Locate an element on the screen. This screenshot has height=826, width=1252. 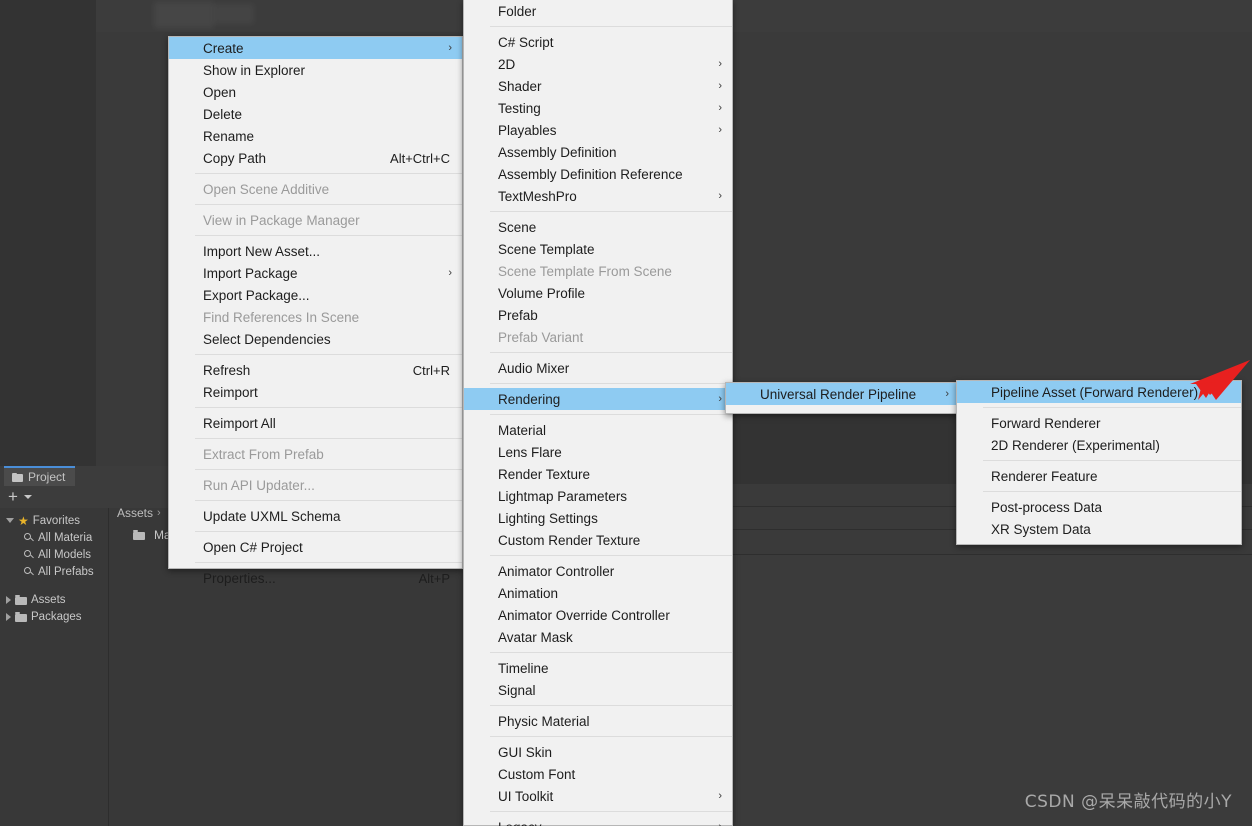
folder-icon is located at coordinates (21, 599).